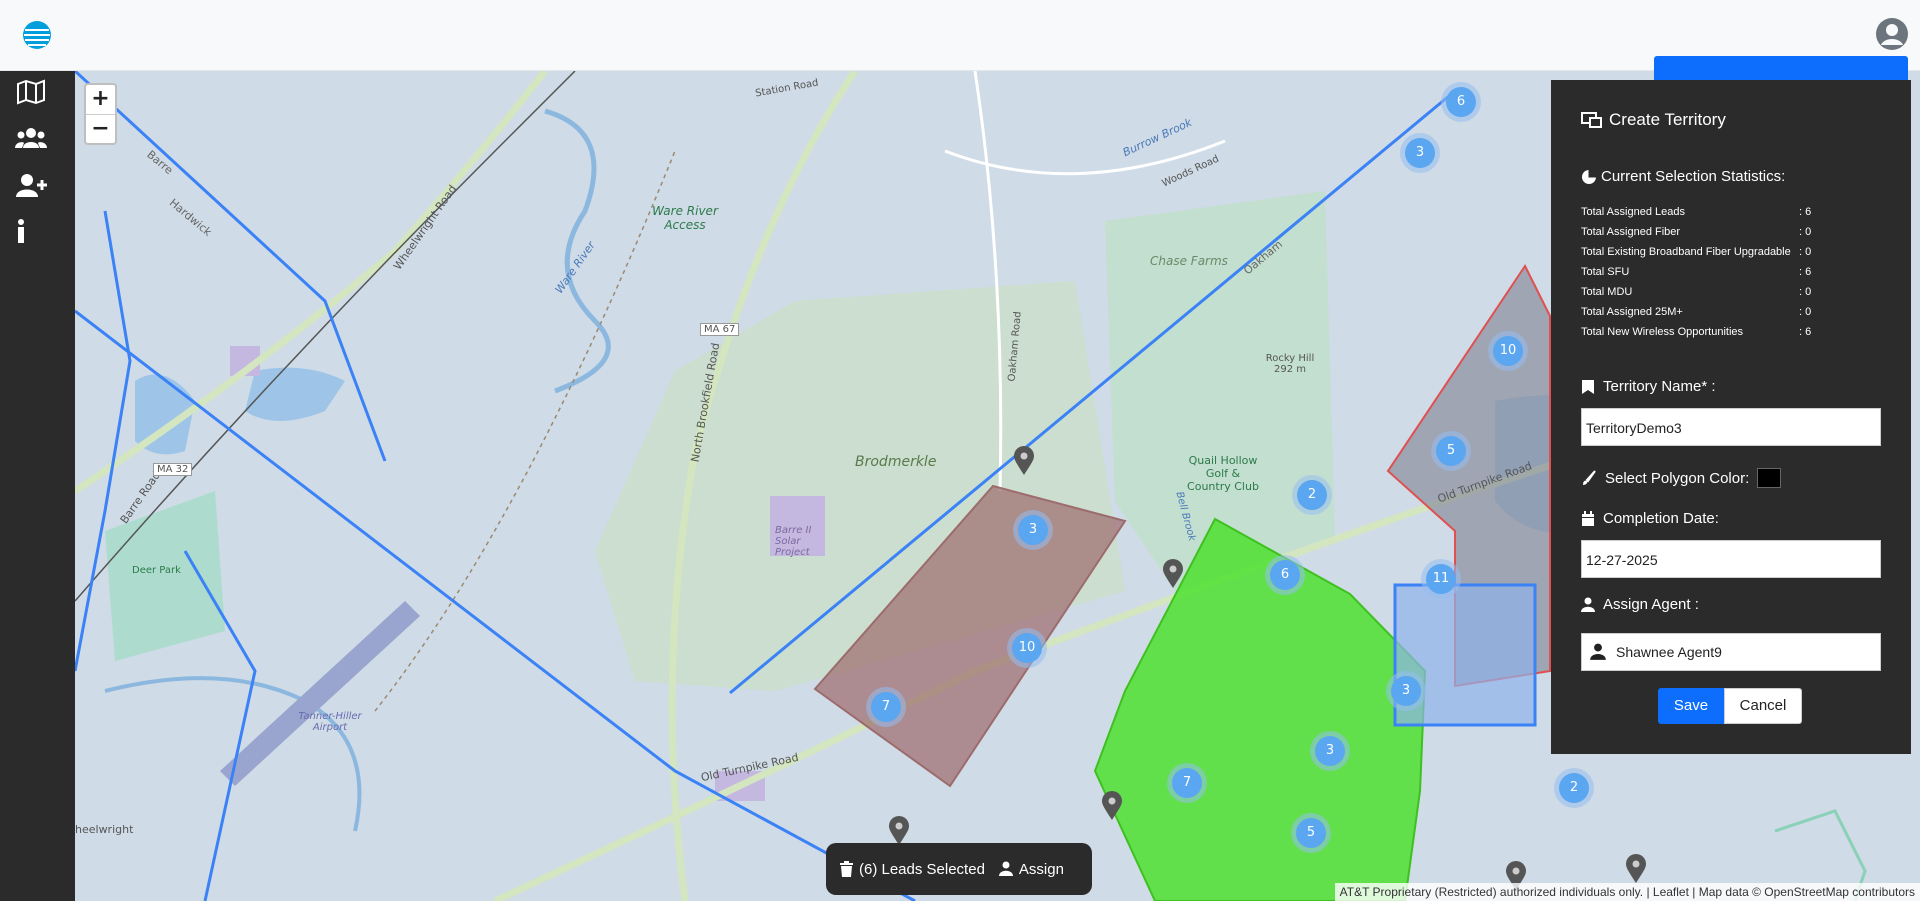  I want to click on cancel-button: Cancel, so click(1763, 706).